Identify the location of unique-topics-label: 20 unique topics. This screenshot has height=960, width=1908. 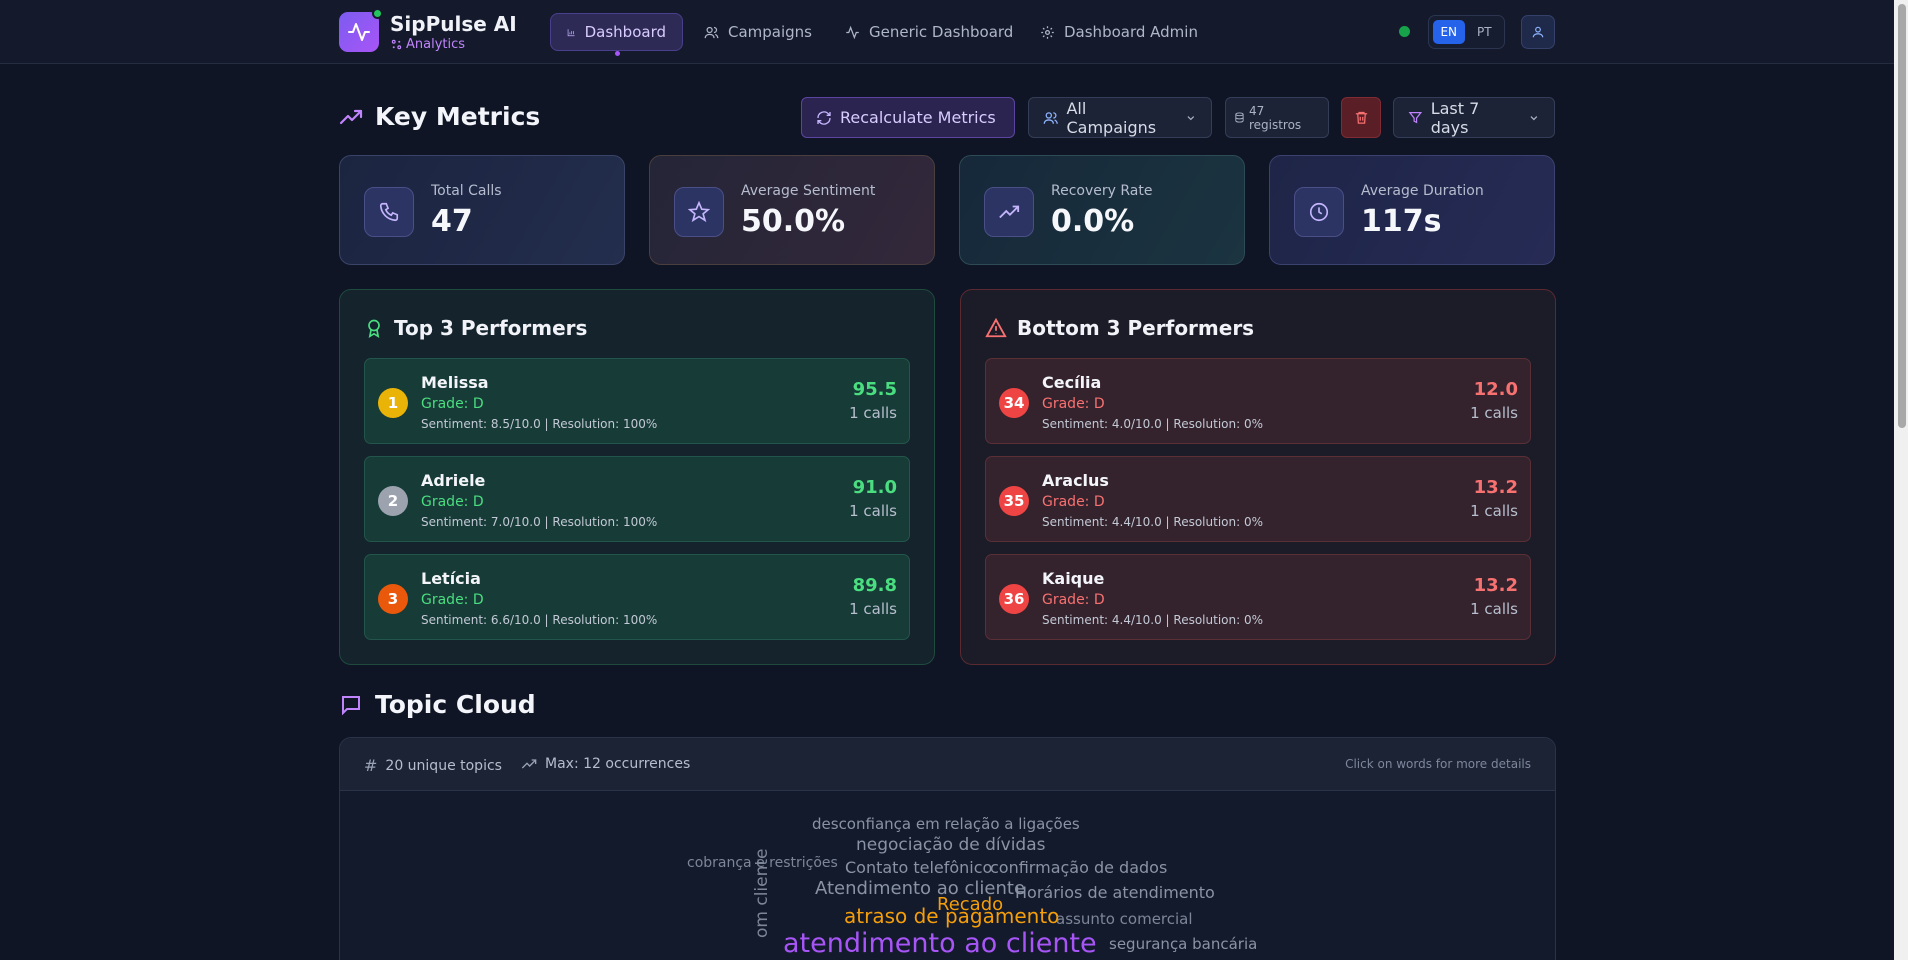
(443, 765).